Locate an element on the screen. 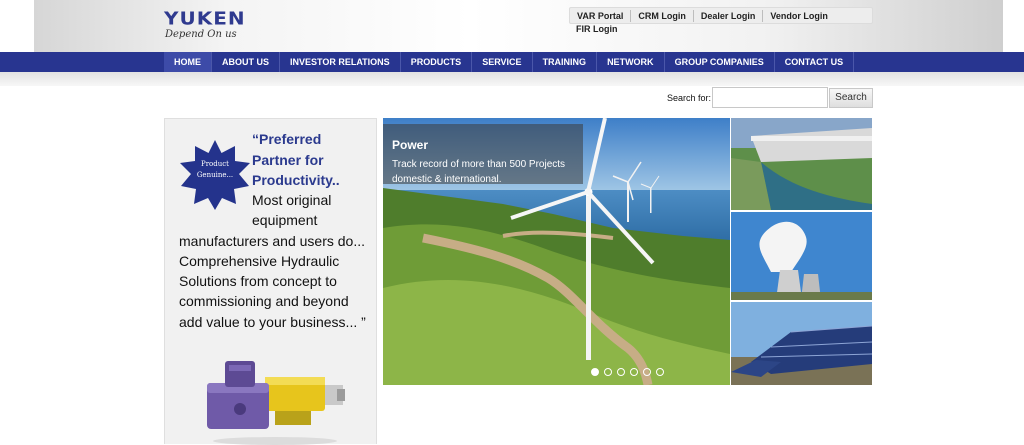  badge-line-1: Product is located at coordinates (215, 164).